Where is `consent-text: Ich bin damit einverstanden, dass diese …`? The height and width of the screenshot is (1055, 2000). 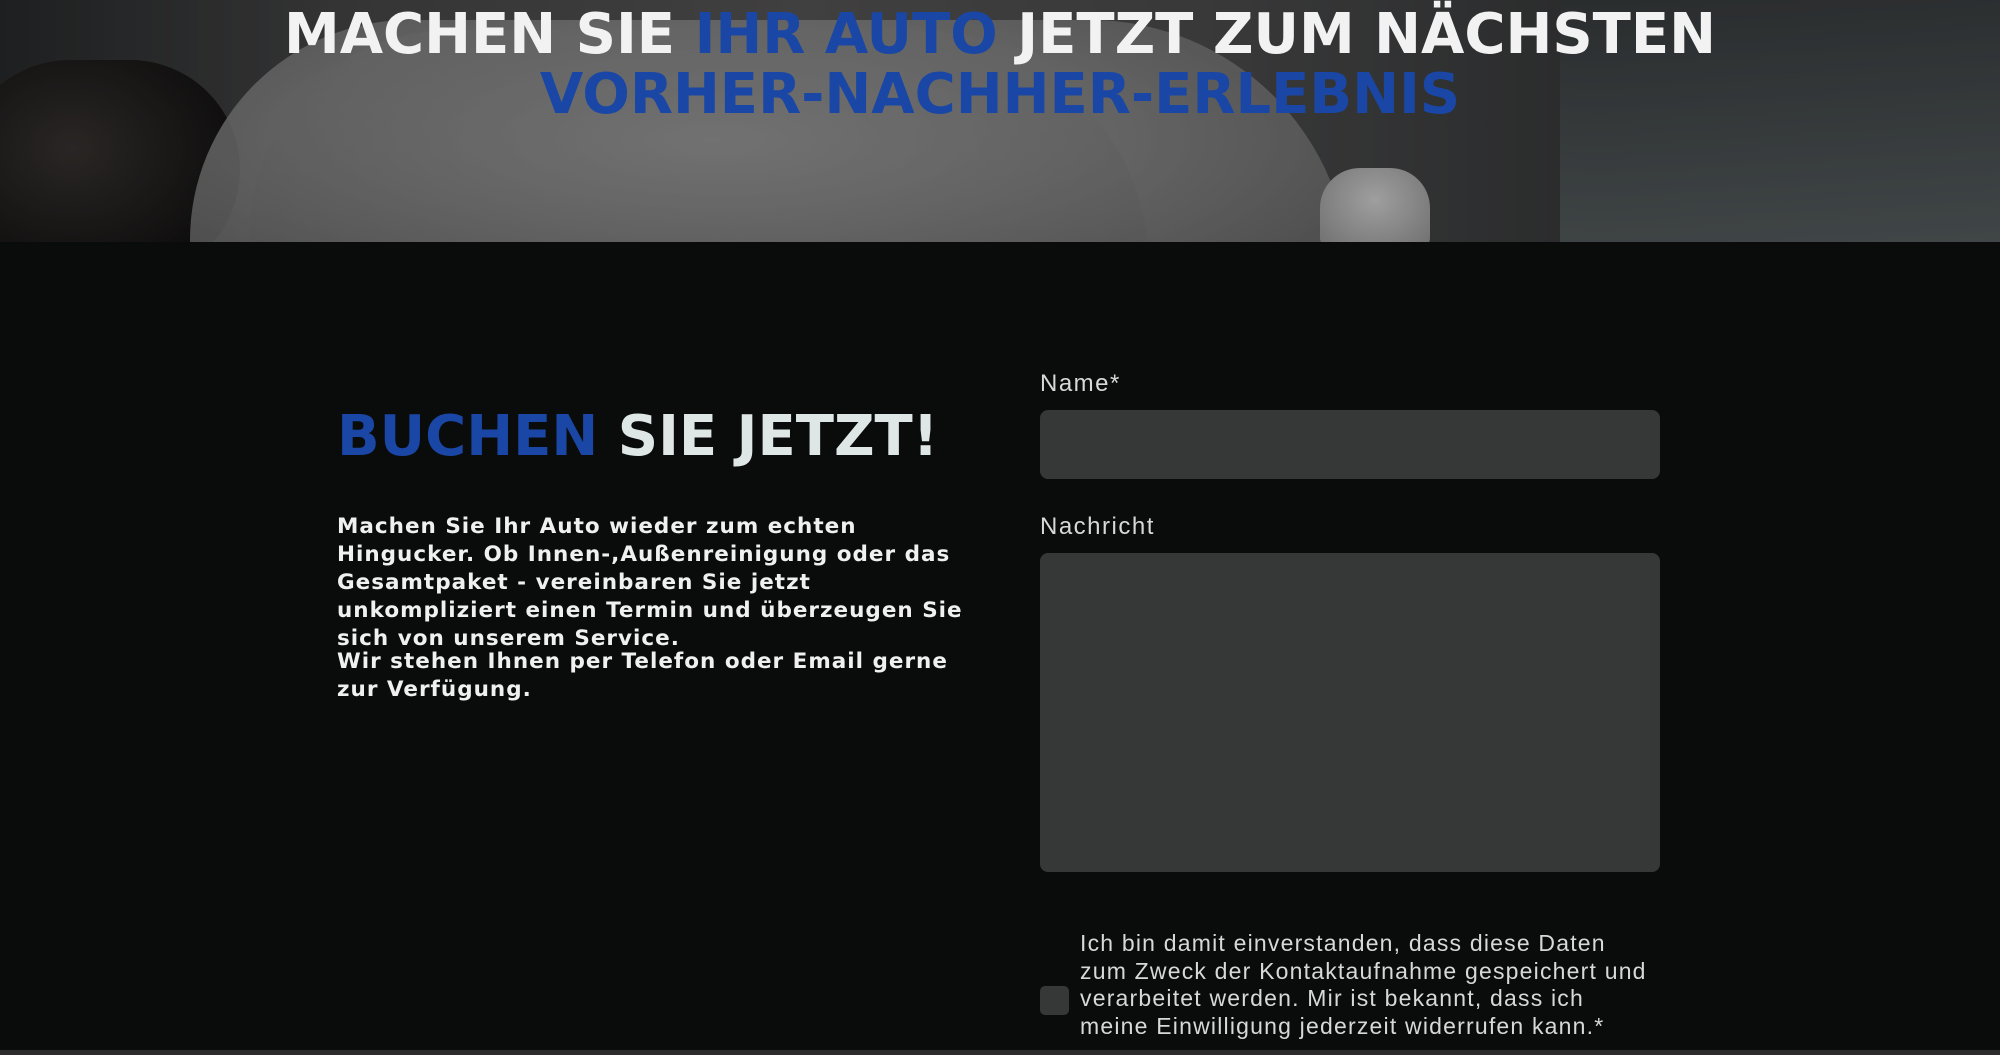
consent-text: Ich bin damit einverstanden, dass diese … is located at coordinates (1363, 984).